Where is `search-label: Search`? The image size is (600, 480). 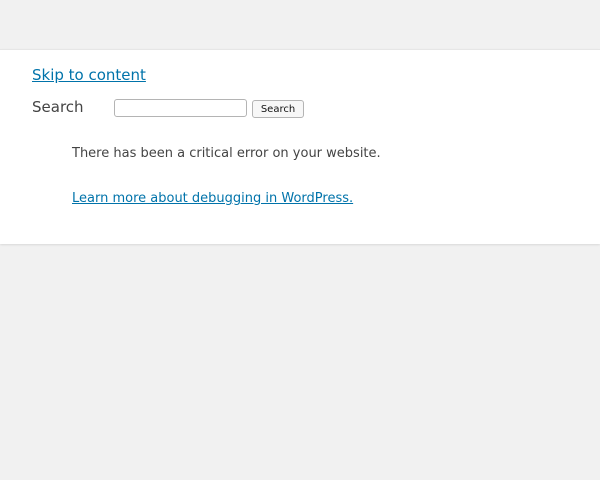
search-label: Search is located at coordinates (58, 107).